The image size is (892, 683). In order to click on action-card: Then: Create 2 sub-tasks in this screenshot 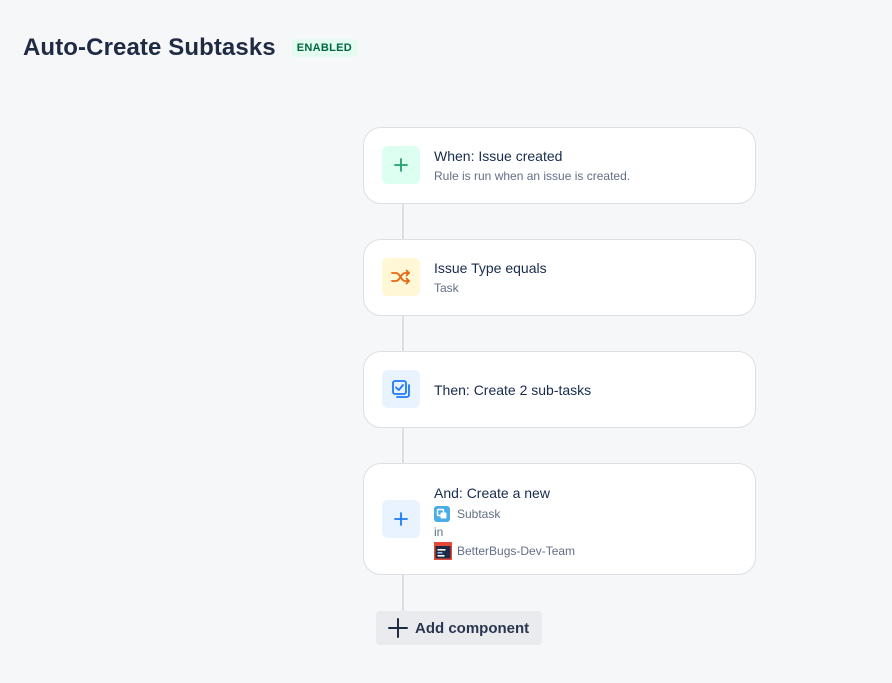, I will do `click(559, 389)`.